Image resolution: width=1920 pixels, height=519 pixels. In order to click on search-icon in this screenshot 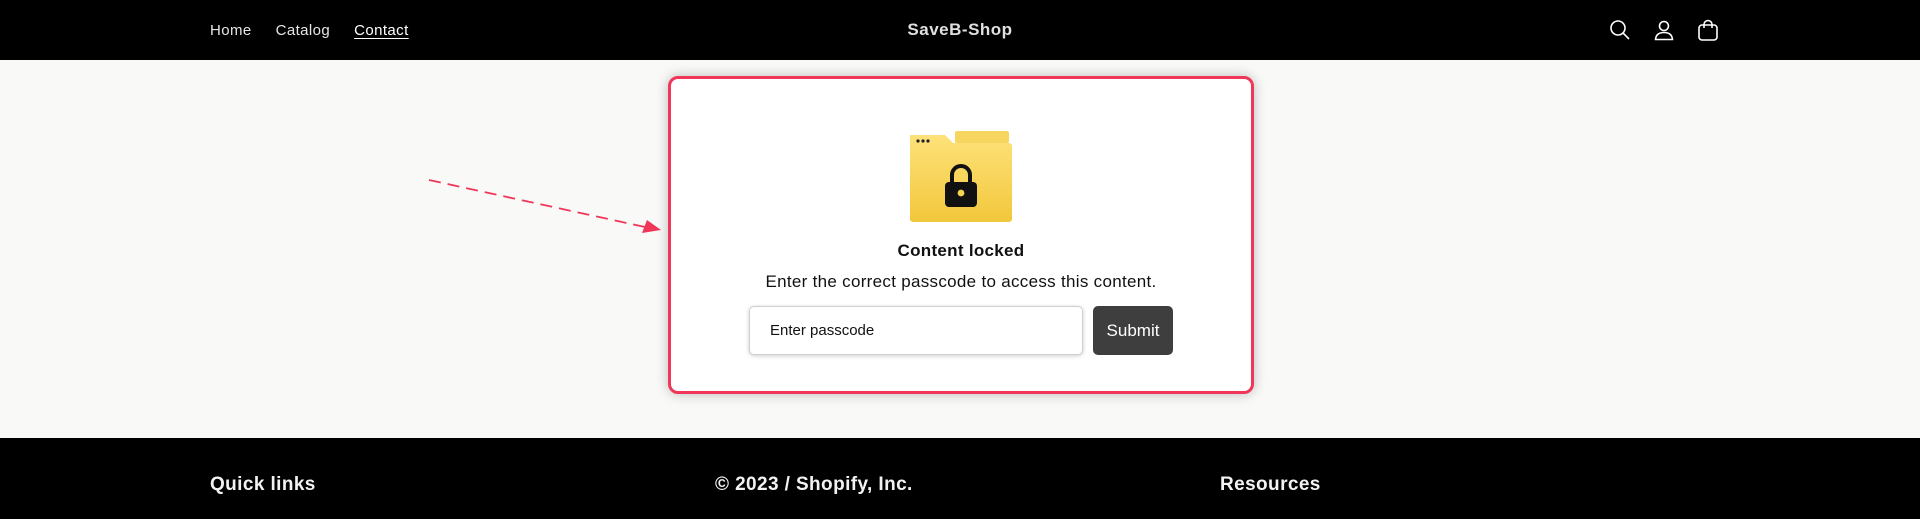, I will do `click(1620, 30)`.